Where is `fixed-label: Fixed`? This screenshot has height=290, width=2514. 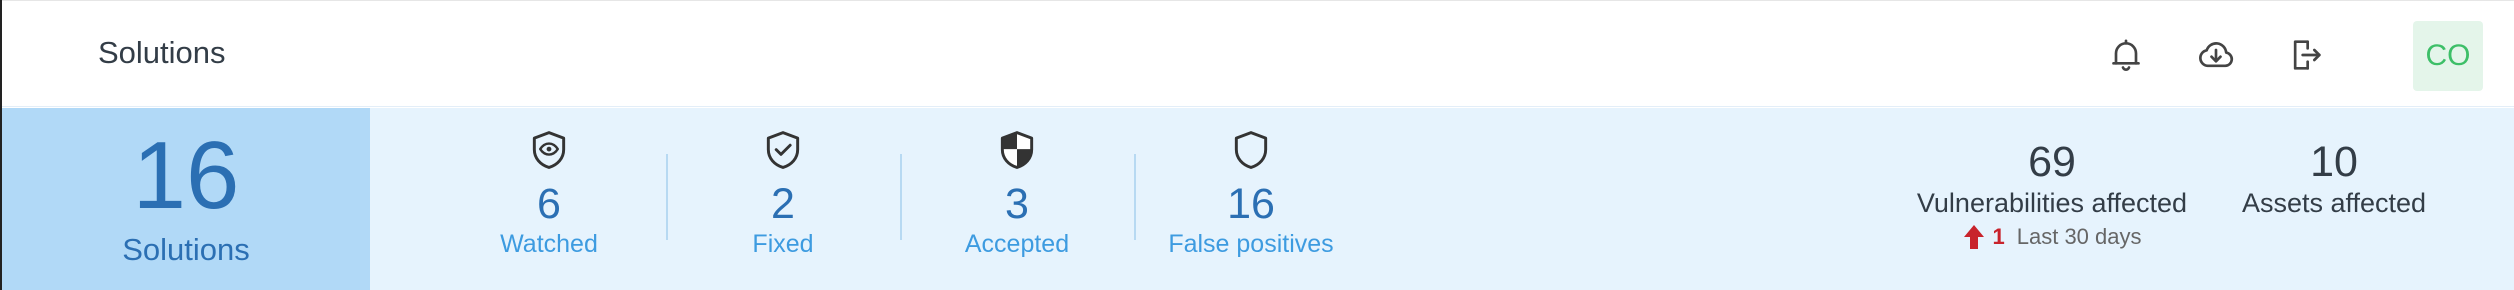 fixed-label: Fixed is located at coordinates (783, 244).